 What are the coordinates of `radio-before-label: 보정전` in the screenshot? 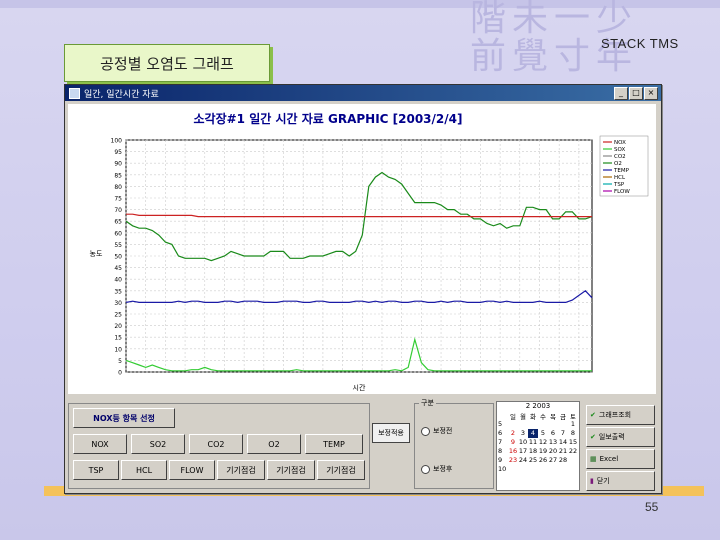 It's located at (443, 431).